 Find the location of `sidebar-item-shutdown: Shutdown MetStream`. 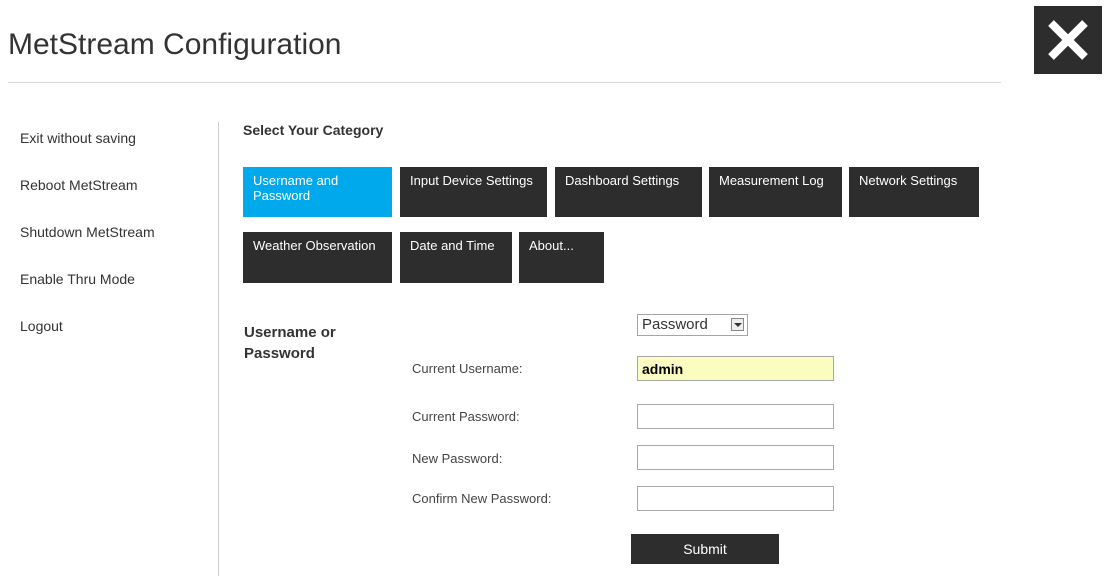

sidebar-item-shutdown: Shutdown MetStream is located at coordinates (110, 245).